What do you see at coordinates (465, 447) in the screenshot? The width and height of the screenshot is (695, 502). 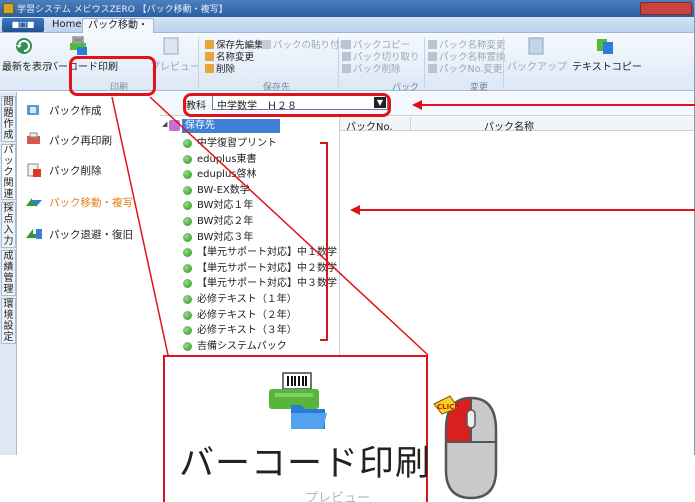 I see `mouse-click-icon: CLICK` at bounding box center [465, 447].